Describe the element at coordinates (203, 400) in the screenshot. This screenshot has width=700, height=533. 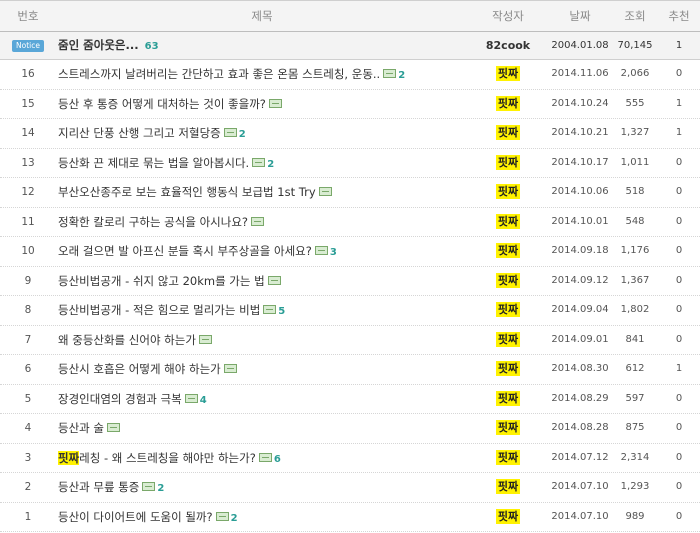
I see `comment-count: 4` at that location.